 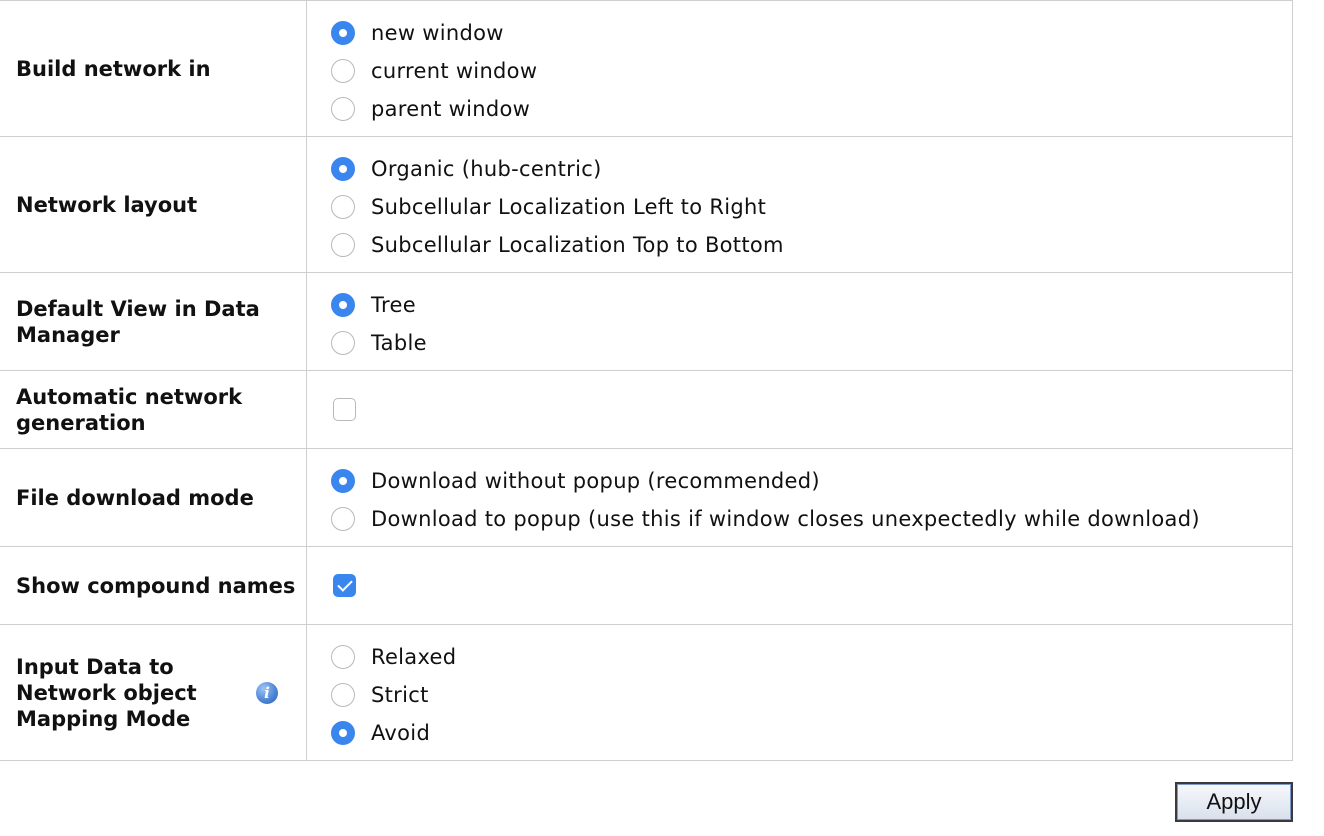 I want to click on option-organic-label: Organic (hub-centric), so click(x=486, y=168).